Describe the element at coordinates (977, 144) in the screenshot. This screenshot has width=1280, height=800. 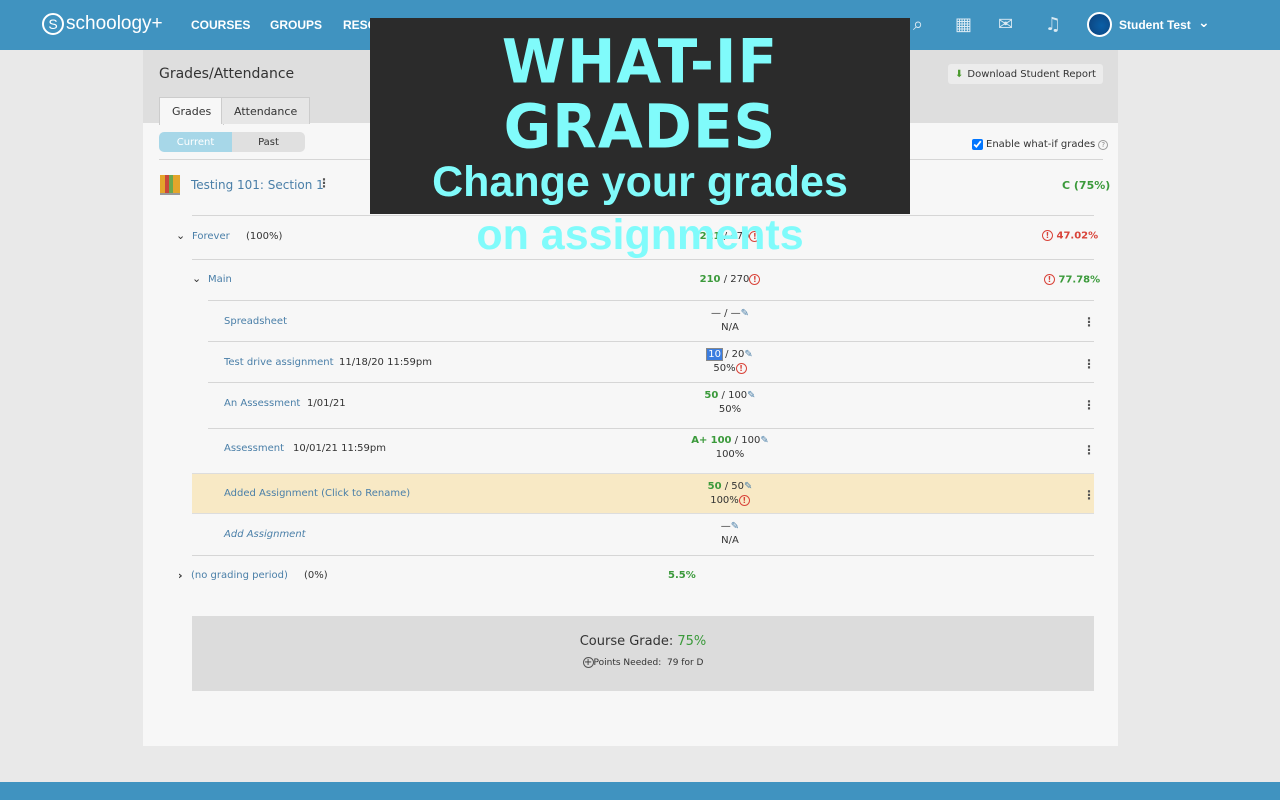
I see `whatif-checkbox` at that location.